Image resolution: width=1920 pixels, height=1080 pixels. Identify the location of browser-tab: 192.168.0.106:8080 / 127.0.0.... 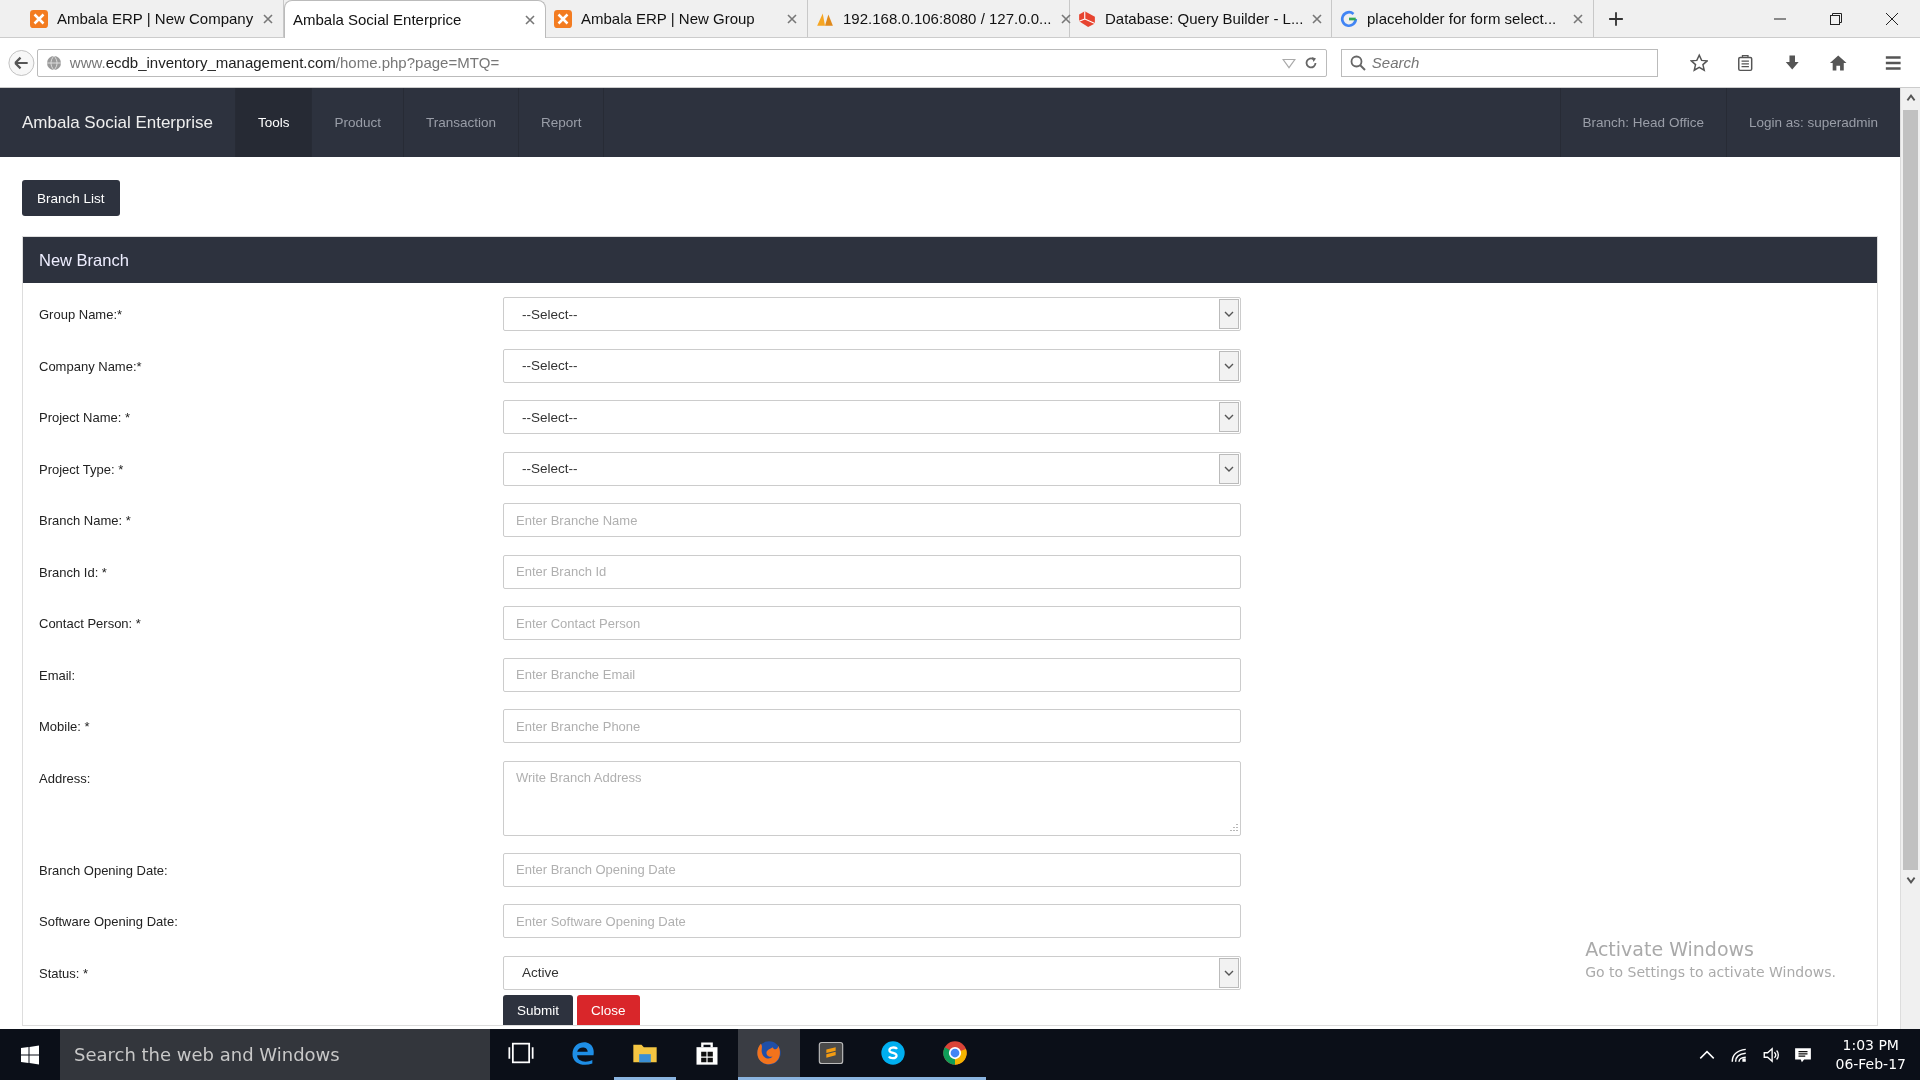
(939, 18).